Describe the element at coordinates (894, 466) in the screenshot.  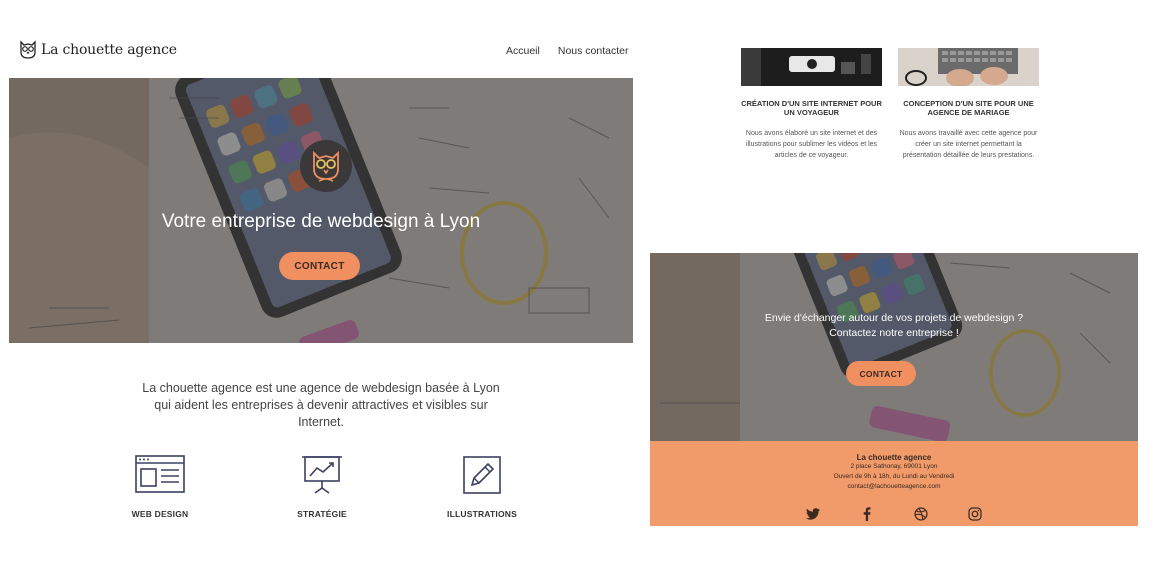
I see `footer-address: 2 place Sathonay, 69001 Lyon` at that location.